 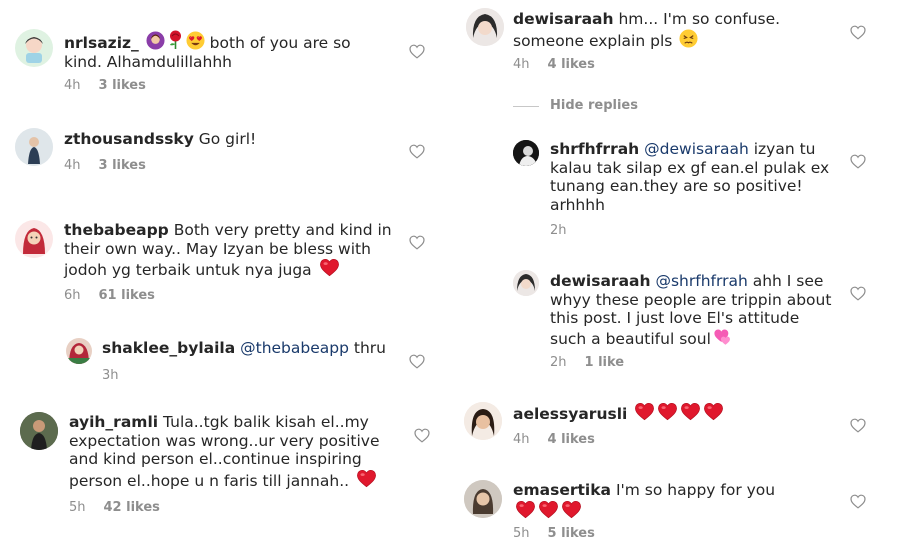 What do you see at coordinates (220, 360) in the screenshot?
I see `comment-shaklee-bylaila: shaklee_bylaila @thebabeapp thru 3h` at bounding box center [220, 360].